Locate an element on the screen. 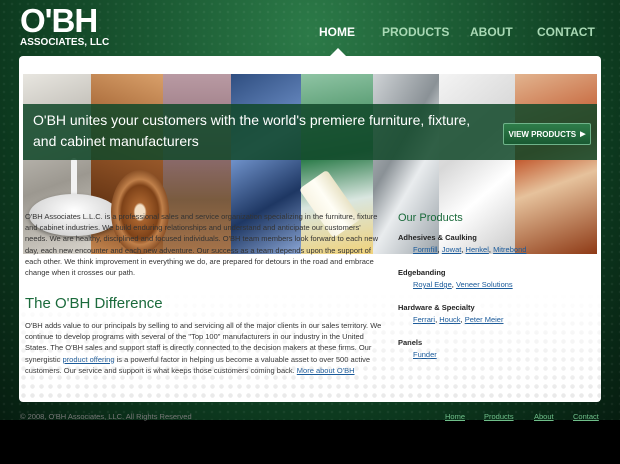 The width and height of the screenshot is (620, 464). nav-home: HOME is located at coordinates (337, 32).